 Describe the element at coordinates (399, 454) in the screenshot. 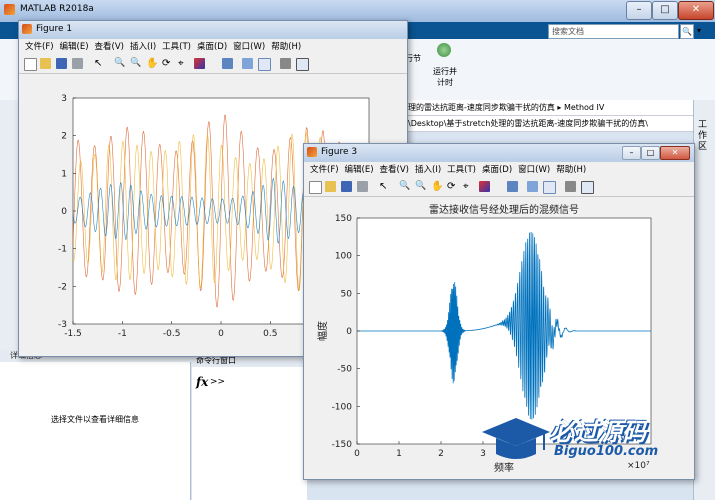

I see `x-tick-label: 1` at that location.